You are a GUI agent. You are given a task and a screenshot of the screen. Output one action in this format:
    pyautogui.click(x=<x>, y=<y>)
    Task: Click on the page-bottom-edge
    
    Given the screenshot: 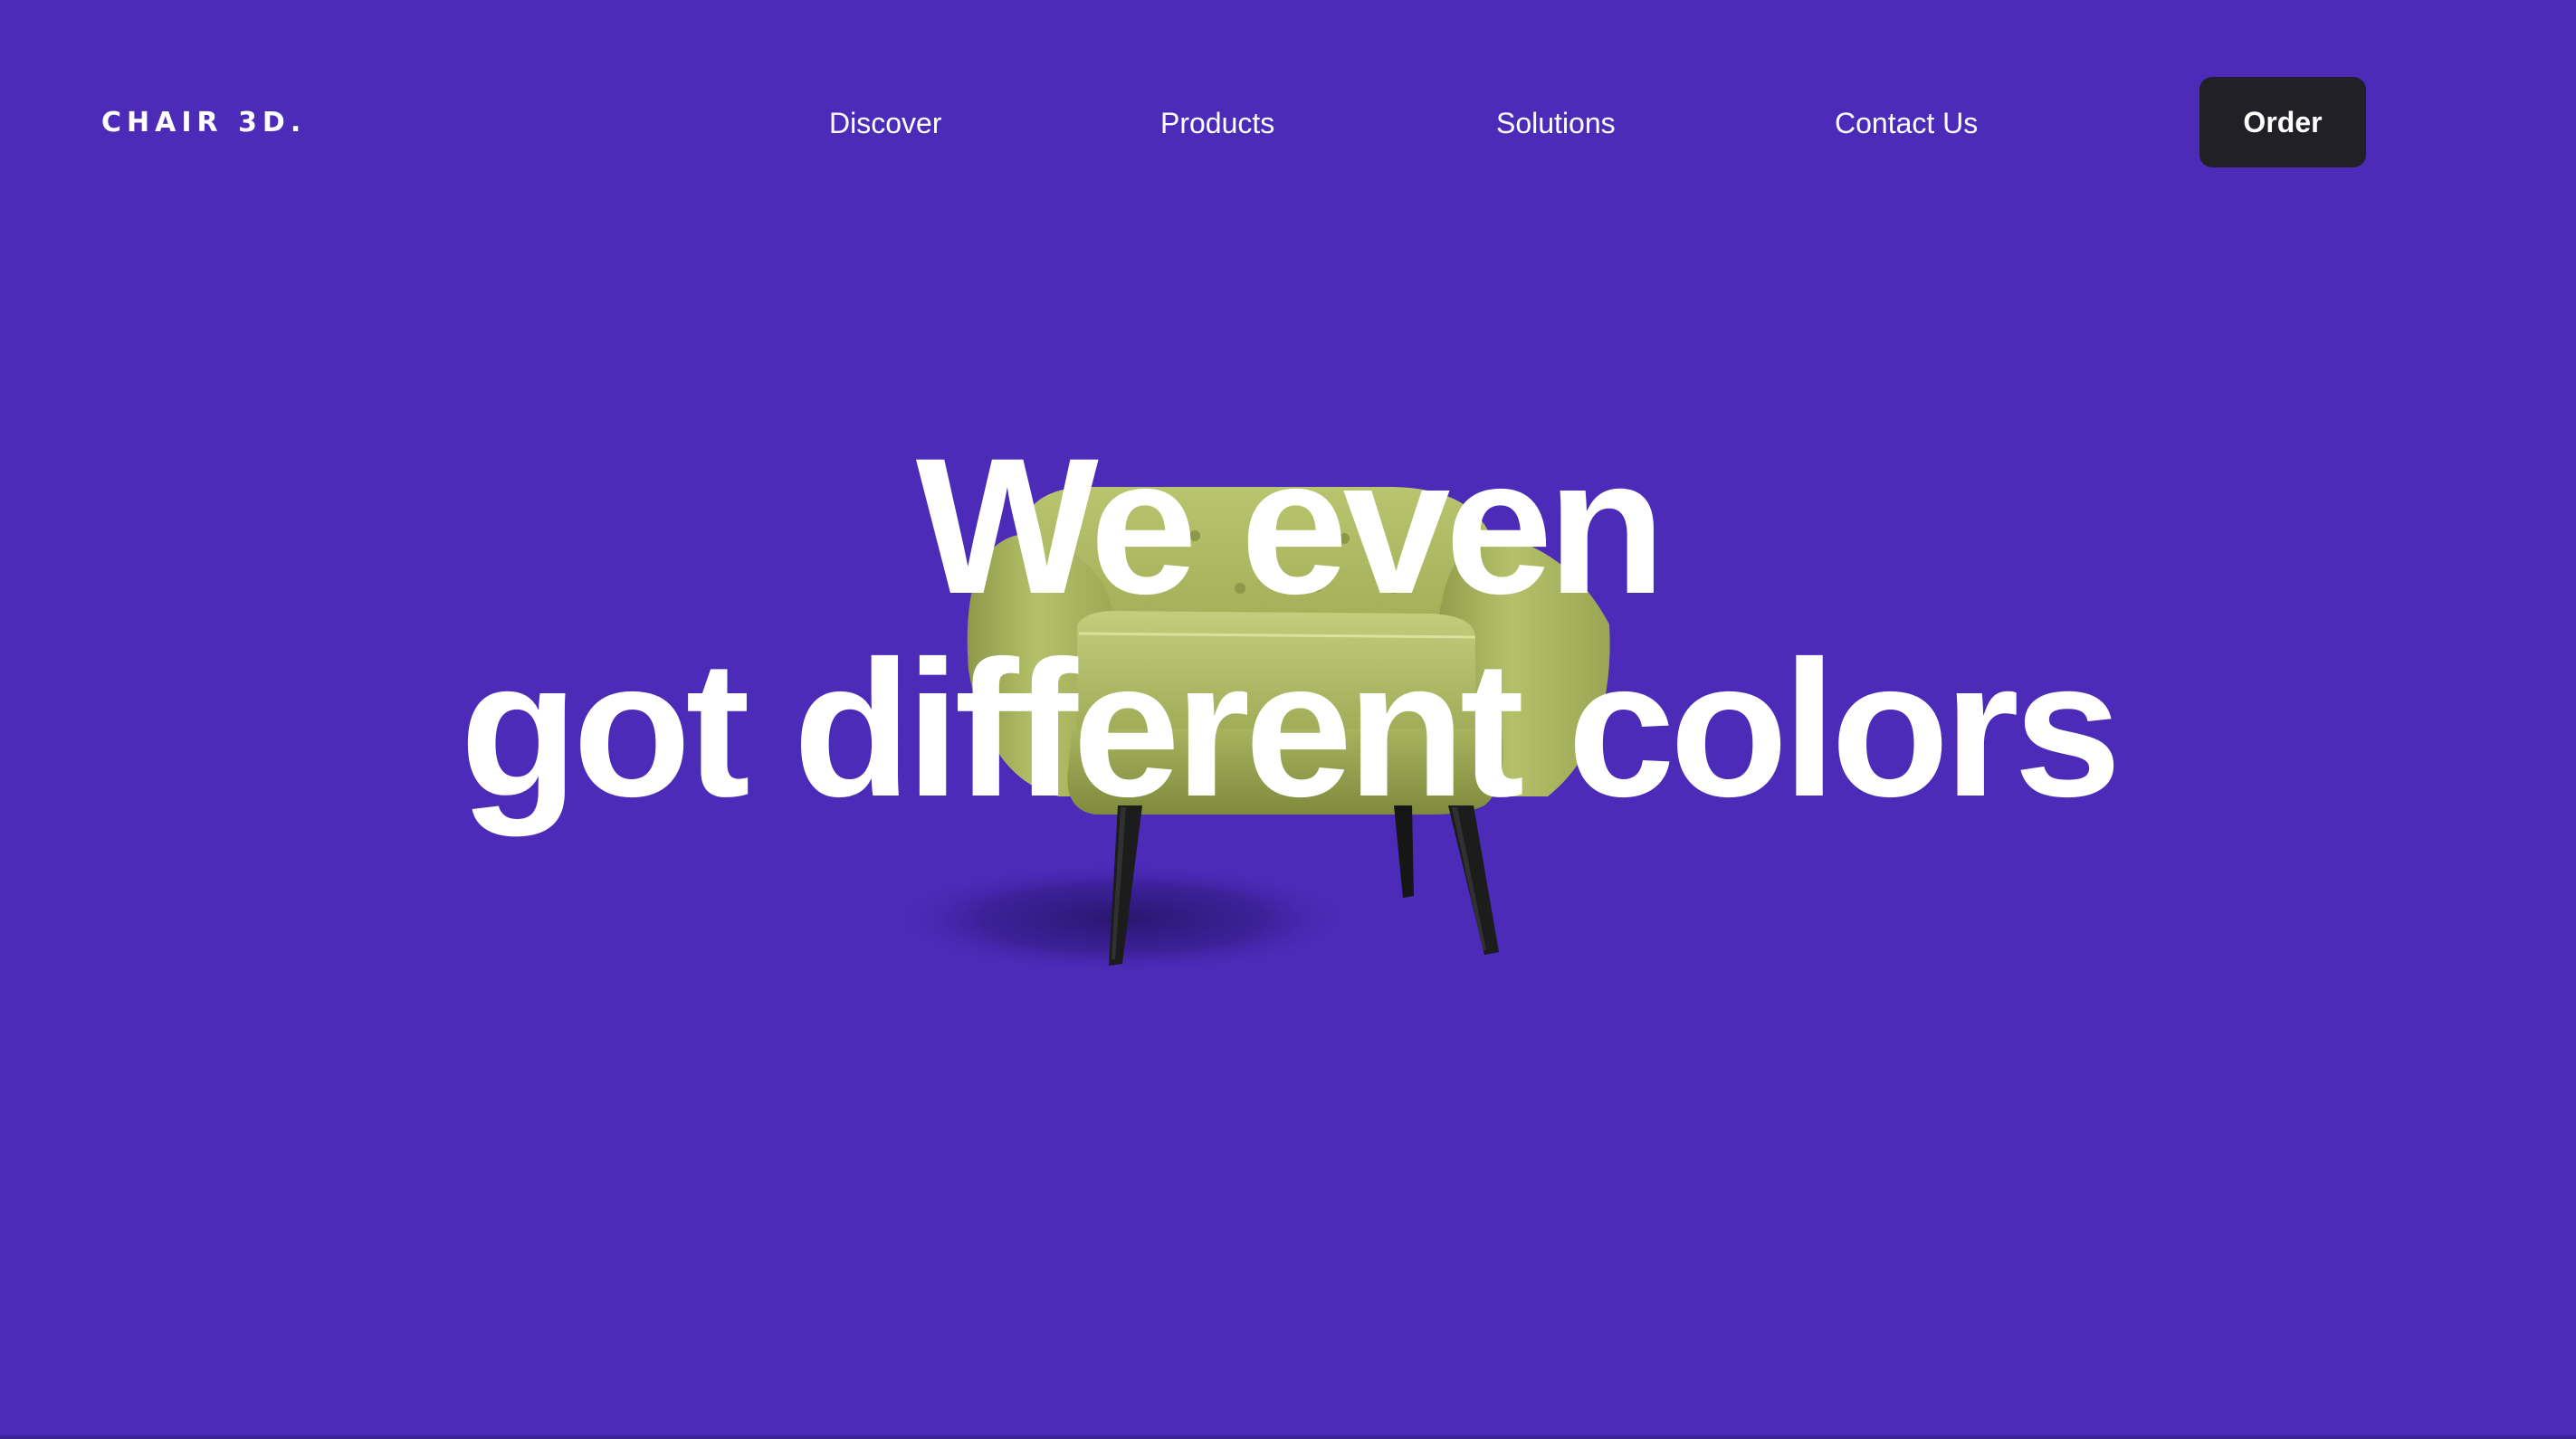 What is the action you would take?
    pyautogui.click(x=1288, y=1437)
    